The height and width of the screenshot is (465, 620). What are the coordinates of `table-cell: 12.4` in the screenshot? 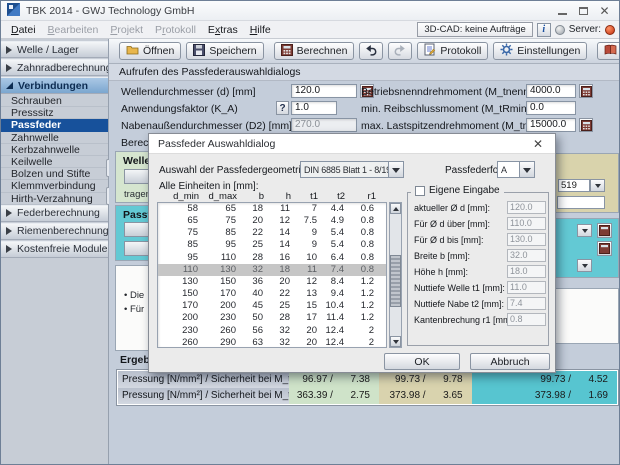 It's located at (335, 342).